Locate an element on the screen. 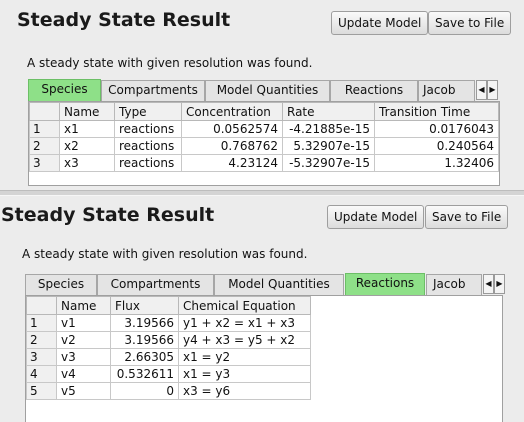 Image resolution: width=524 pixels, height=422 pixels. chemical-equation-cell: x3 = y6 is located at coordinates (244, 391).